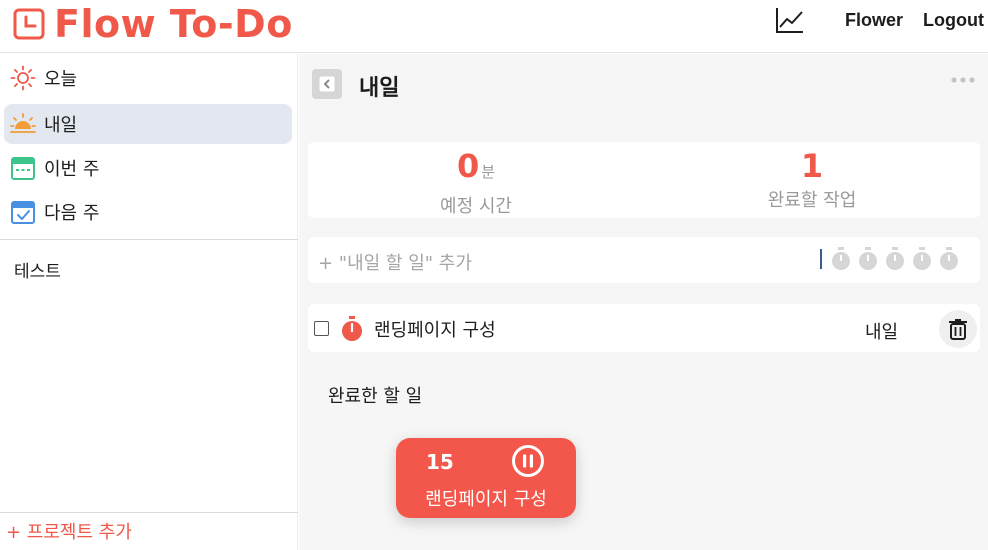 Image resolution: width=988 pixels, height=550 pixels. Describe the element at coordinates (29, 24) in the screenshot. I see `clock-icon` at that location.